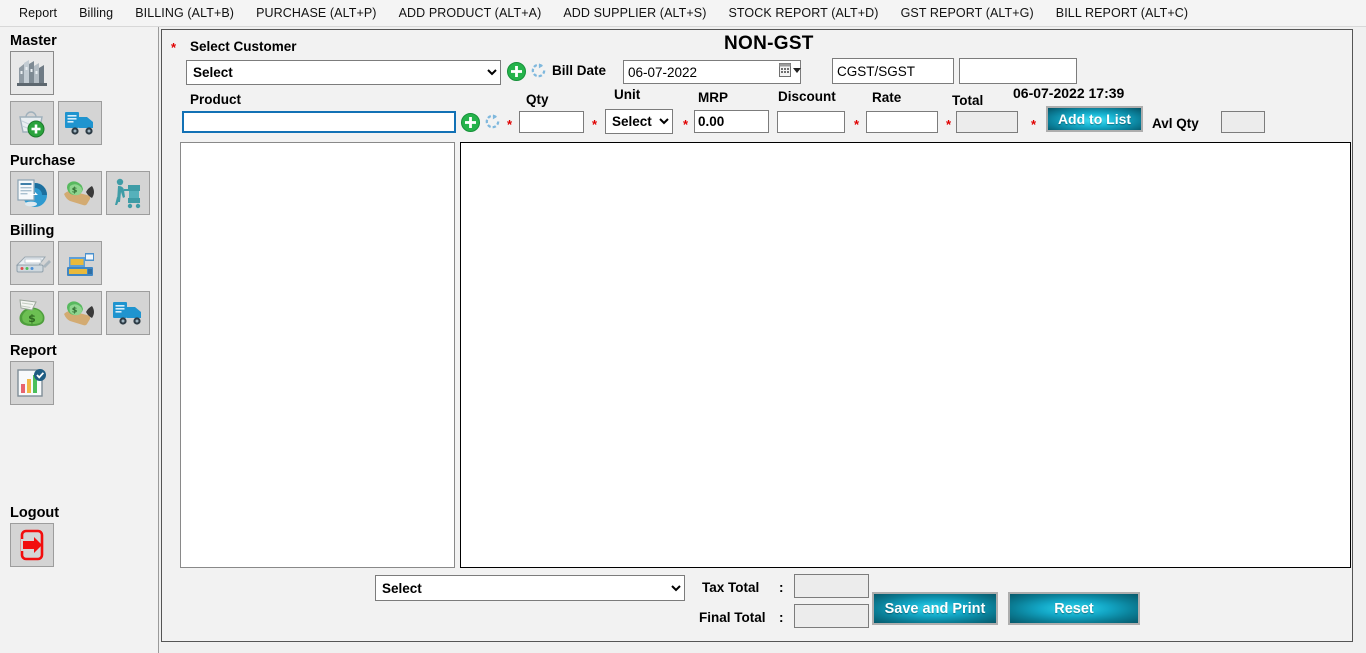  Describe the element at coordinates (902, 122) in the screenshot. I see `rate-input` at that location.